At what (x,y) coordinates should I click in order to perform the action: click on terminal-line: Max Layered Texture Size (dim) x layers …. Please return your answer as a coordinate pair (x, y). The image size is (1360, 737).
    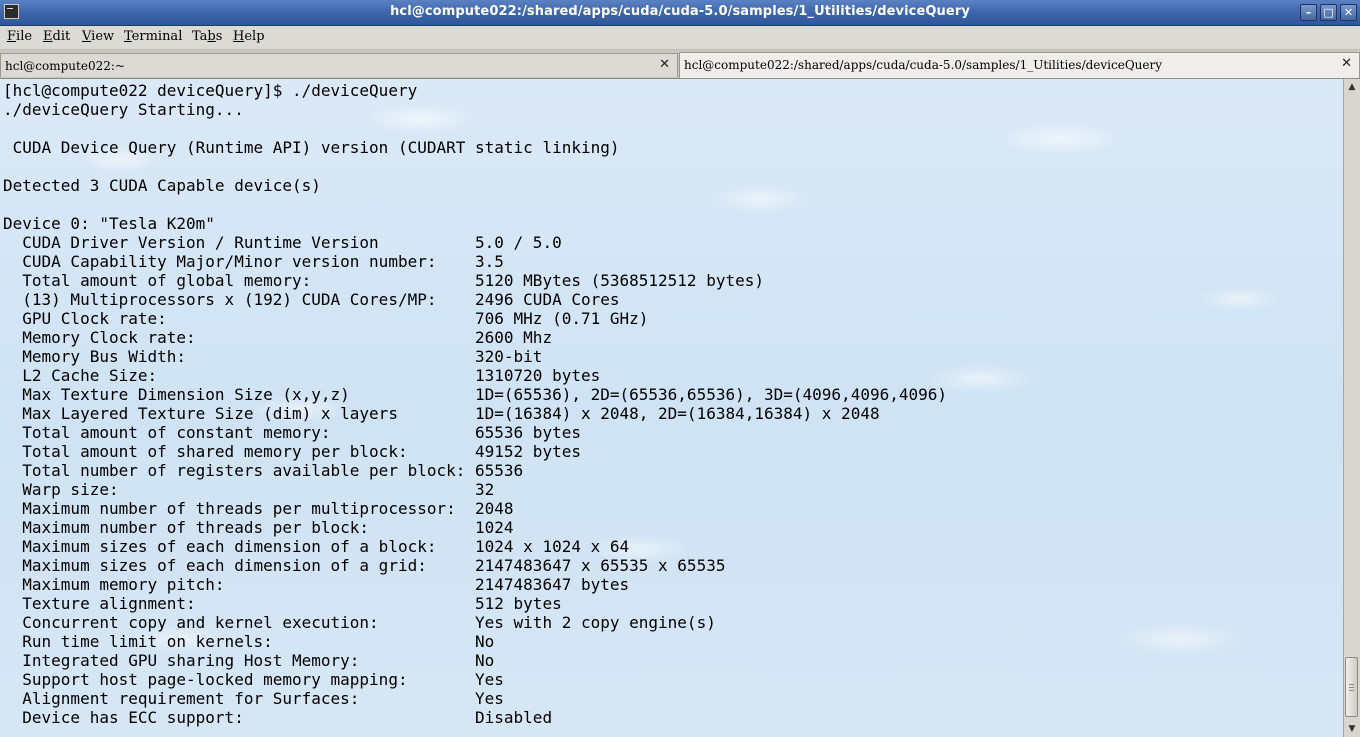
    Looking at the image, I should click on (441, 413).